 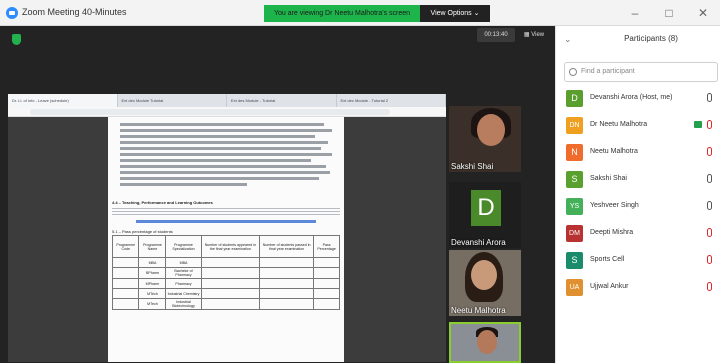 I want to click on view-label: View, so click(x=538, y=35).